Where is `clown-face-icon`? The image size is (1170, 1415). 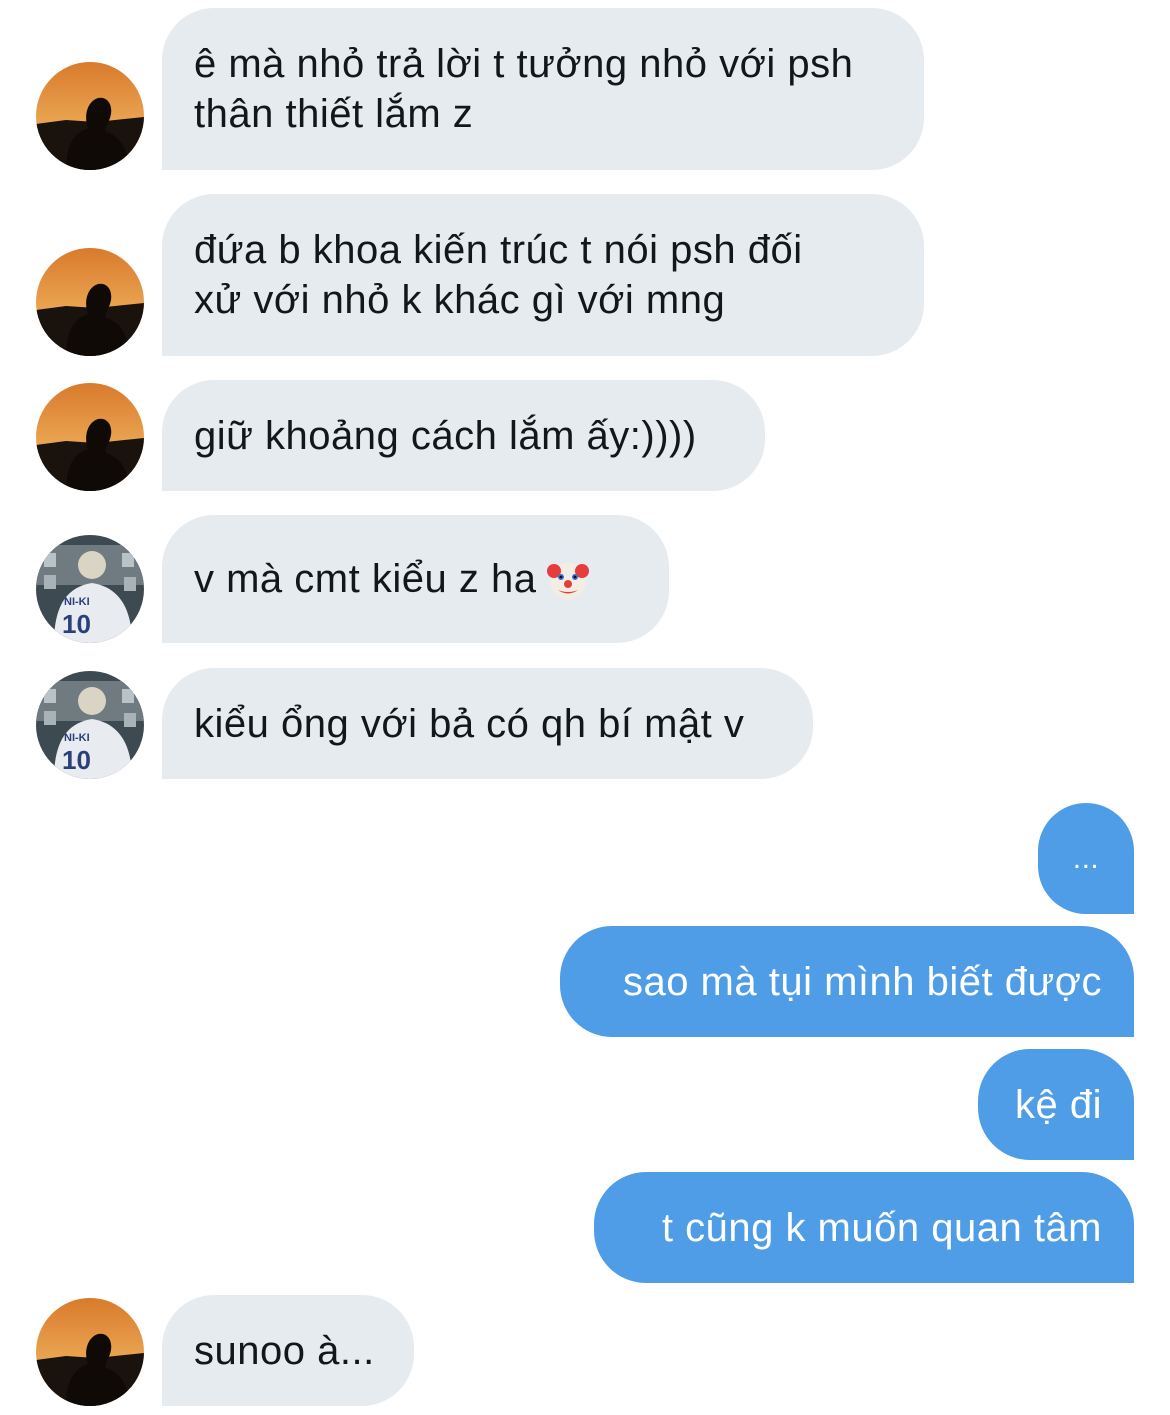 clown-face-icon is located at coordinates (568, 579).